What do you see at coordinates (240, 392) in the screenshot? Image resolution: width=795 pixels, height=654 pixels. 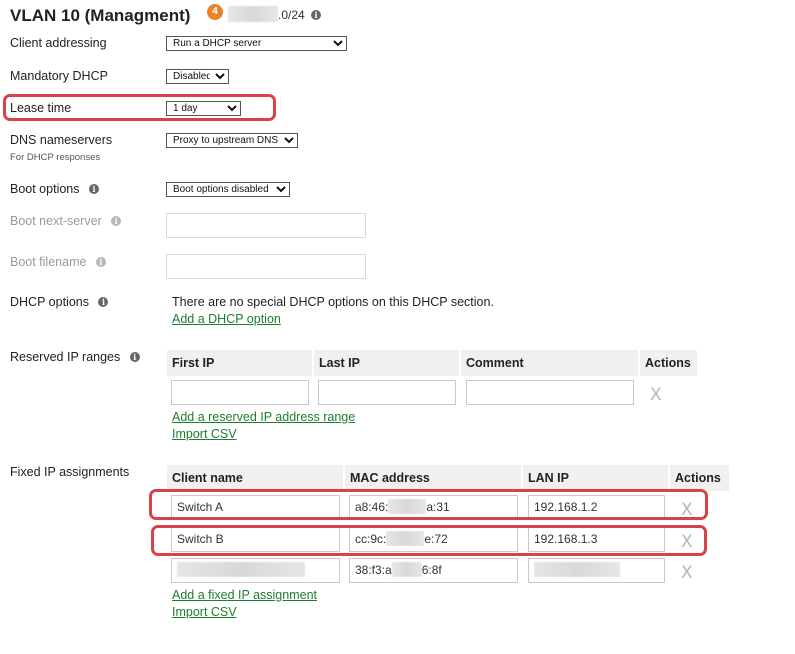 I see `first-ip-input` at bounding box center [240, 392].